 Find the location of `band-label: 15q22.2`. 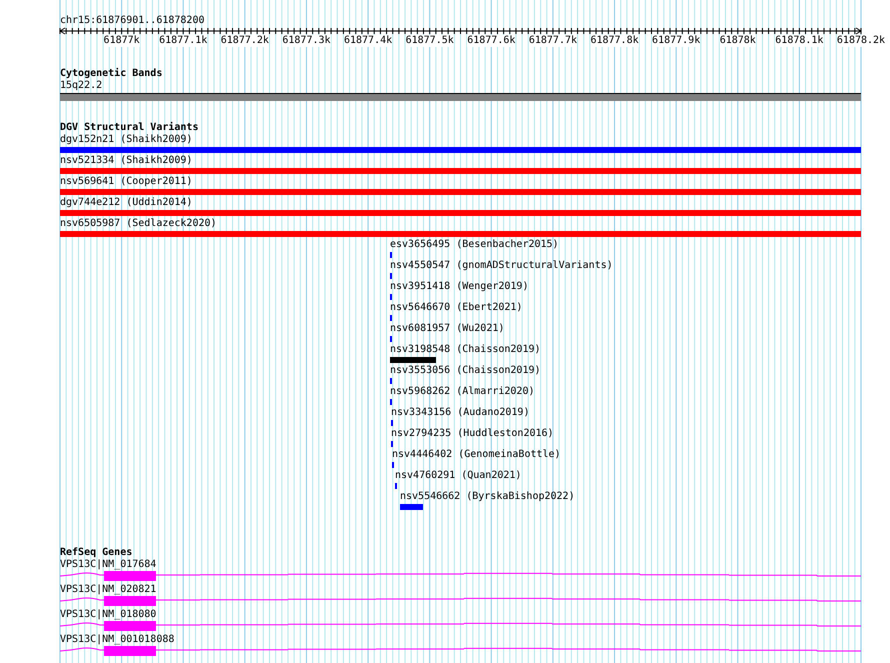

band-label: 15q22.2 is located at coordinates (81, 86).